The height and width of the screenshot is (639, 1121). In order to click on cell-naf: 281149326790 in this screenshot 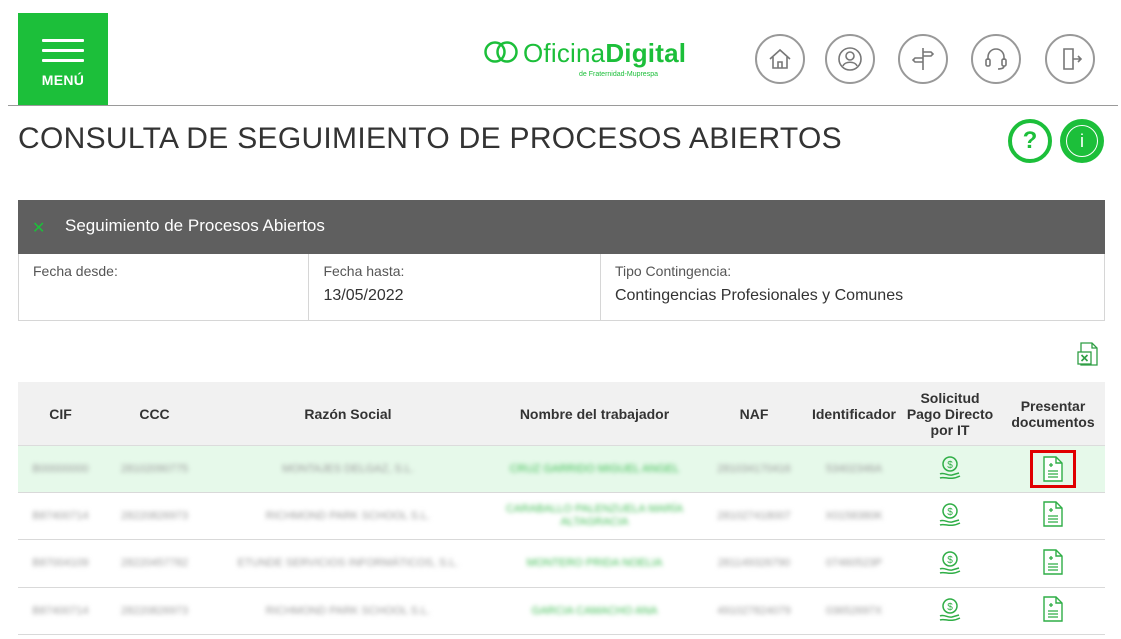, I will do `click(754, 563)`.